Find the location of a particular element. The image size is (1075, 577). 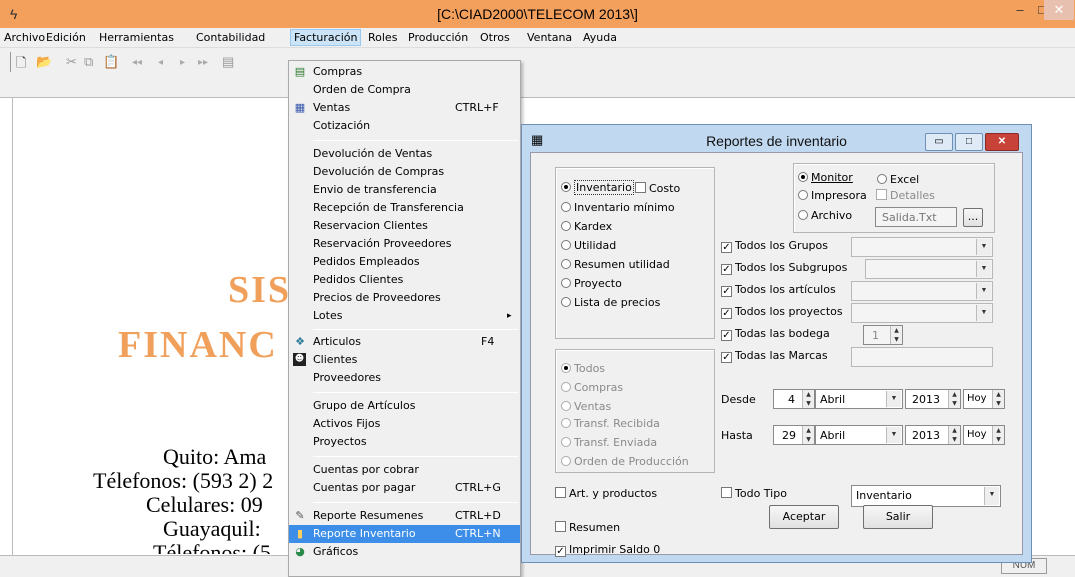

radio-kardex: Kardex is located at coordinates (586, 226).